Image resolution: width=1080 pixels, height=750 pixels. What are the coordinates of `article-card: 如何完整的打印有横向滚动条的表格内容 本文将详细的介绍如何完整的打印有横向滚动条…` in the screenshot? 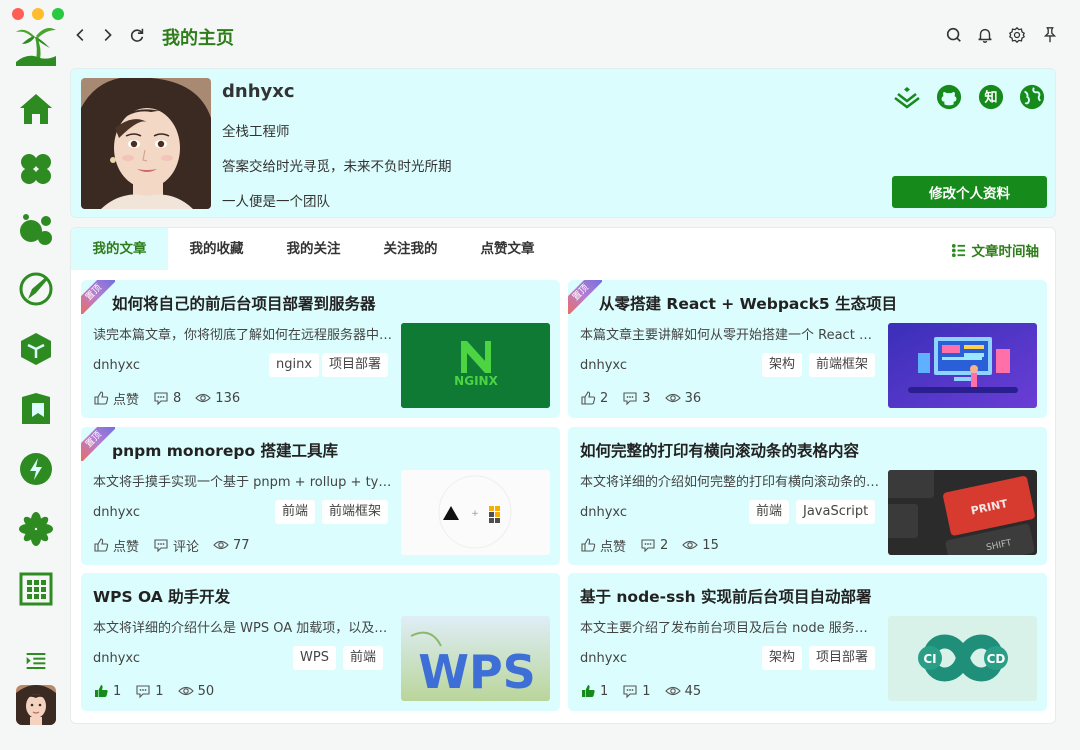 It's located at (807, 496).